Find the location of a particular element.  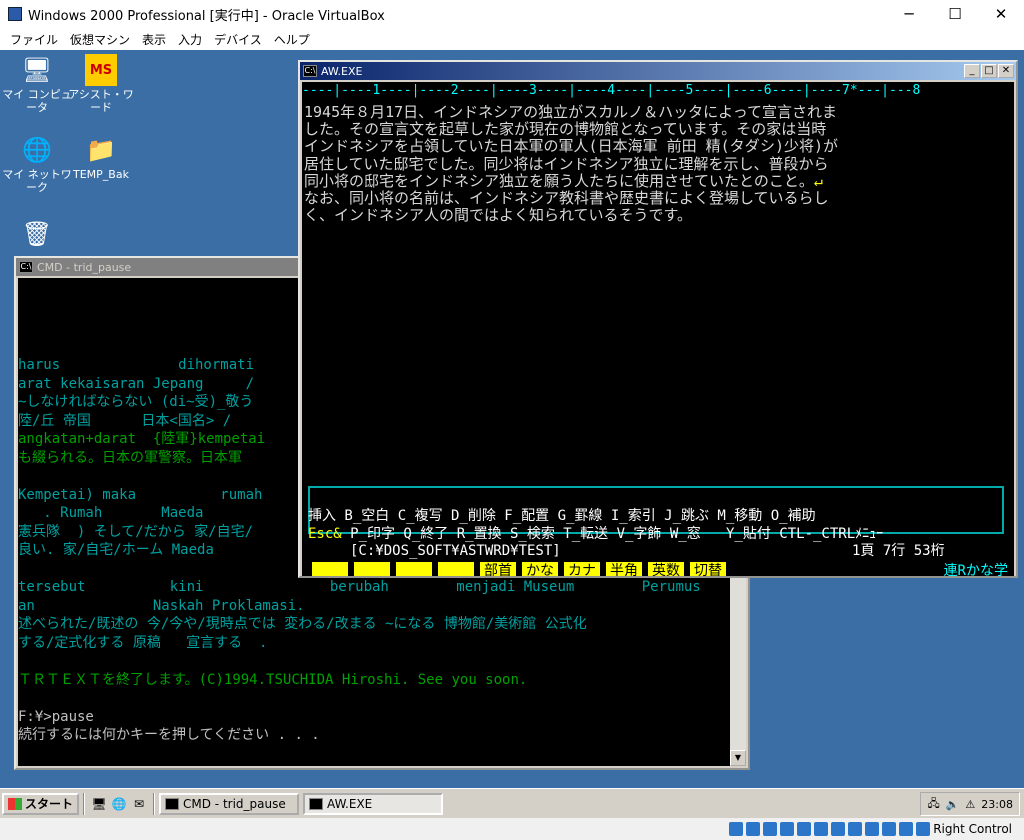

close-button: ✕ is located at coordinates (1001, 14).